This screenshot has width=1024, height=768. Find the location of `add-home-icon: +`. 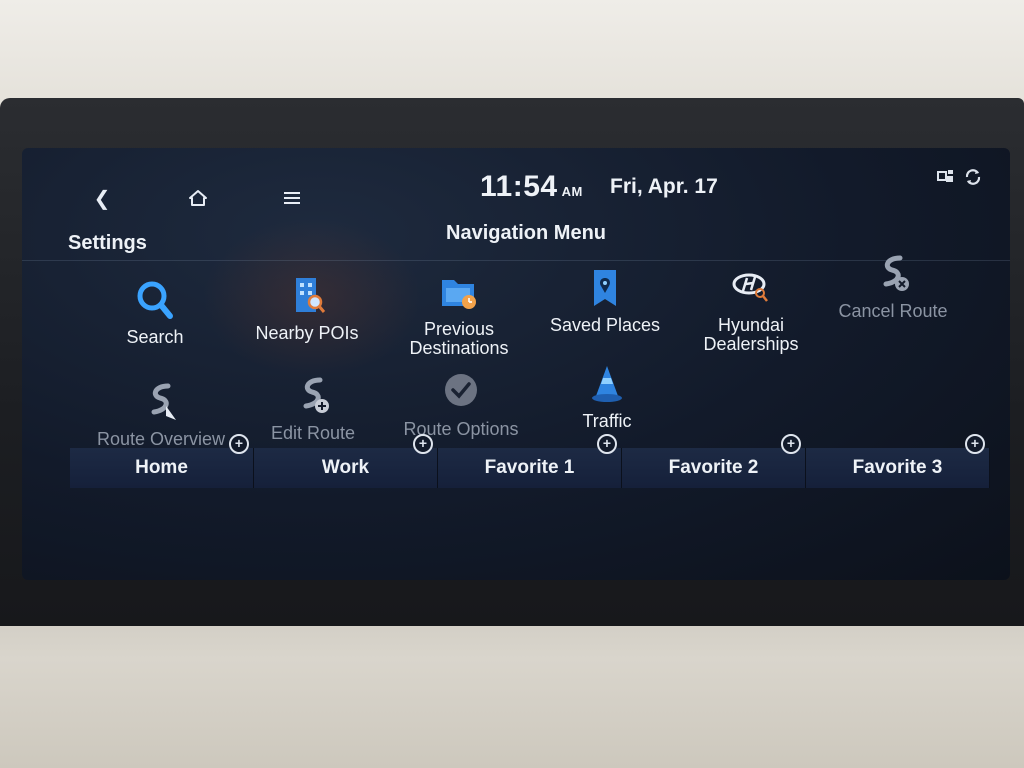

add-home-icon: + is located at coordinates (239, 444).